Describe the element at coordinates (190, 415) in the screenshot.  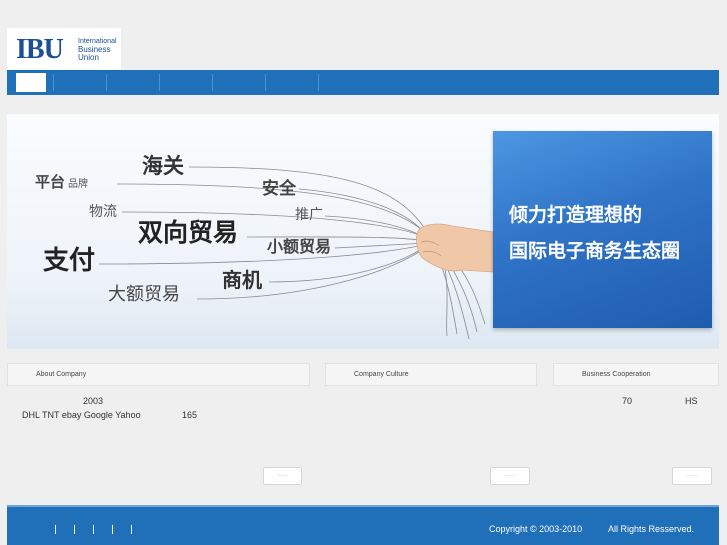
I see `about-count: 165` at that location.